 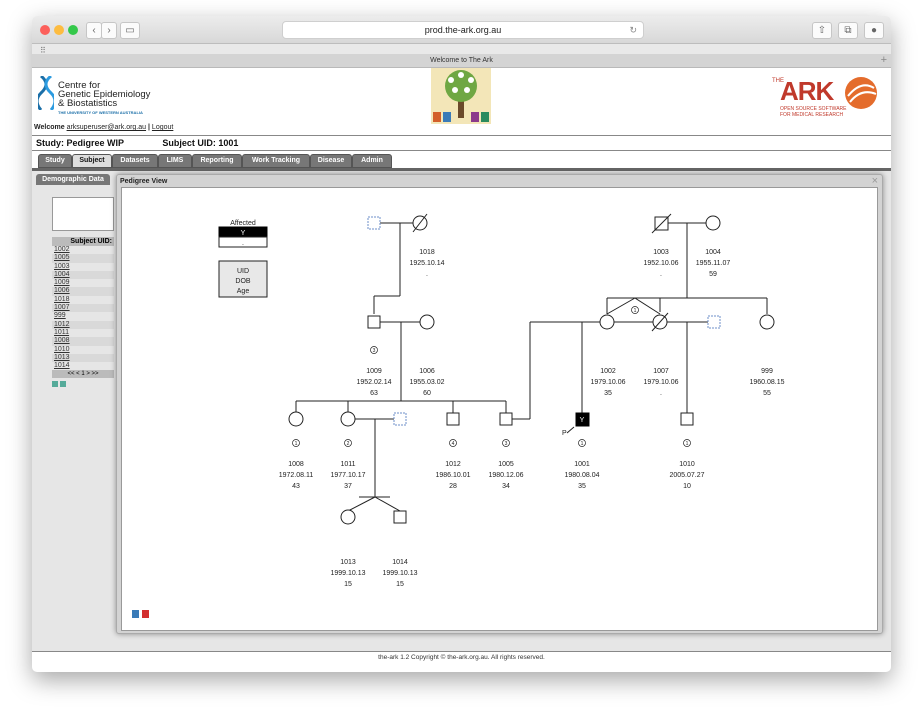 I want to click on table-row: 1005, so click(x=83, y=258).